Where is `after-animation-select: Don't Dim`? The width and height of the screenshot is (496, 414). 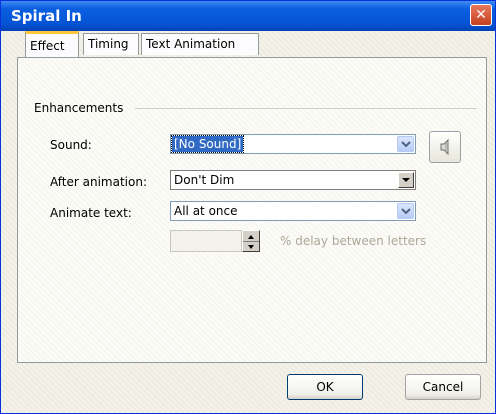
after-animation-select: Don't Dim is located at coordinates (293, 180).